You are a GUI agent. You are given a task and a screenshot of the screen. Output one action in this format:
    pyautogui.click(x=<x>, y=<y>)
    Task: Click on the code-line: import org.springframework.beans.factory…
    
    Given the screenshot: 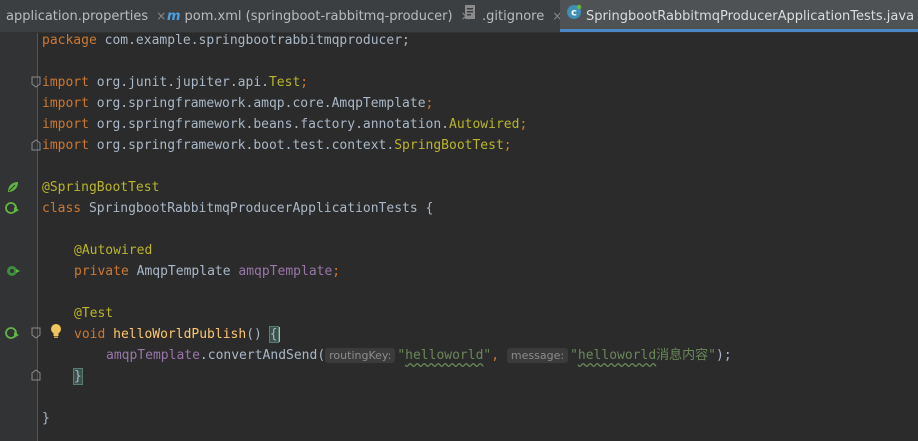 What is the action you would take?
    pyautogui.click(x=284, y=124)
    